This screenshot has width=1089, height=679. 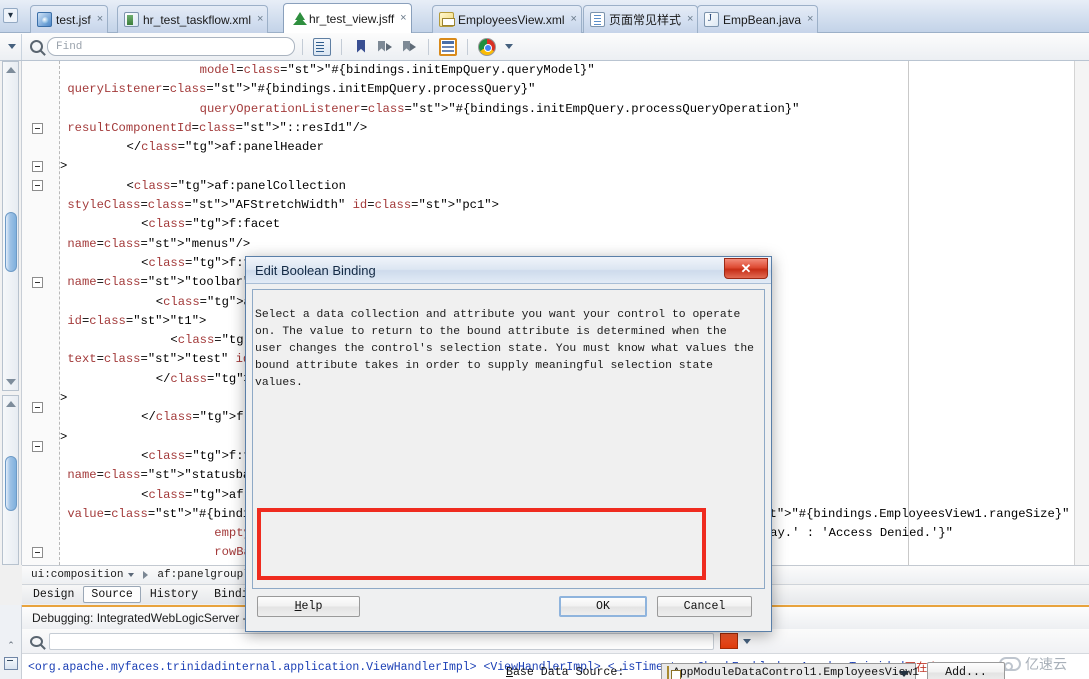 I want to click on watermark-text: 亿速云, so click(x=1046, y=664).